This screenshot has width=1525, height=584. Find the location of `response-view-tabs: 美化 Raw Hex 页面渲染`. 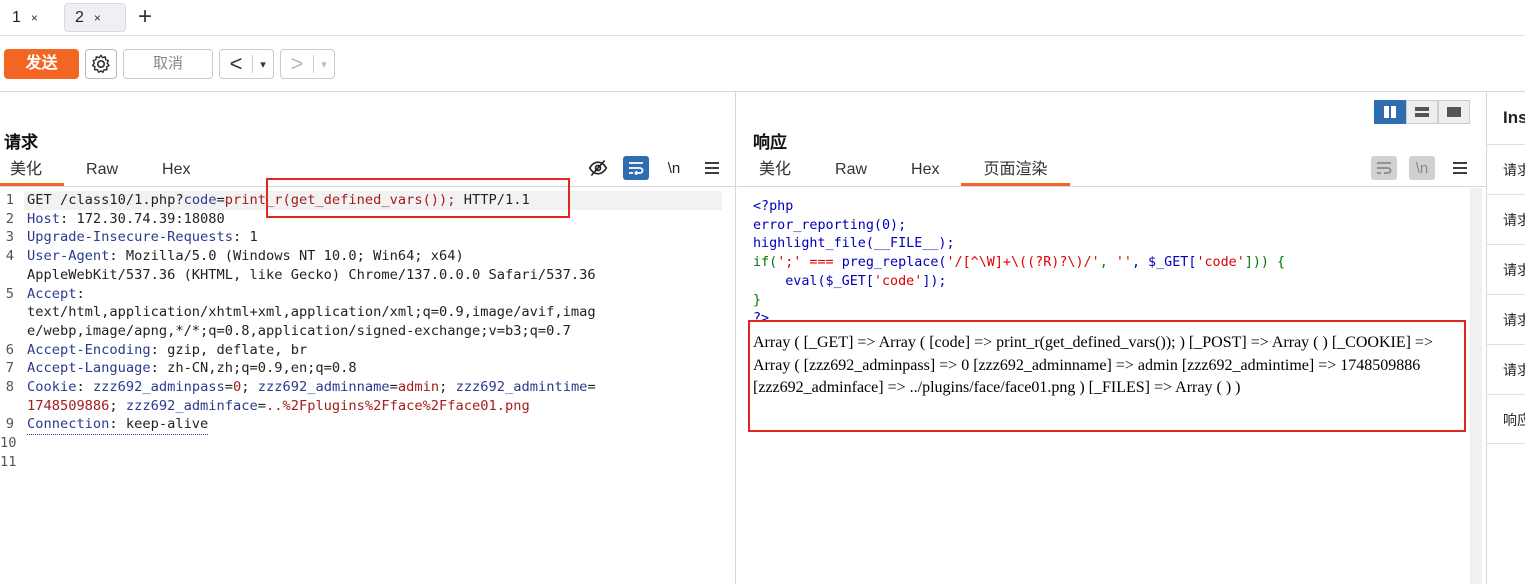

response-view-tabs: 美化 Raw Hex 页面渲染 is located at coordinates (903, 171).